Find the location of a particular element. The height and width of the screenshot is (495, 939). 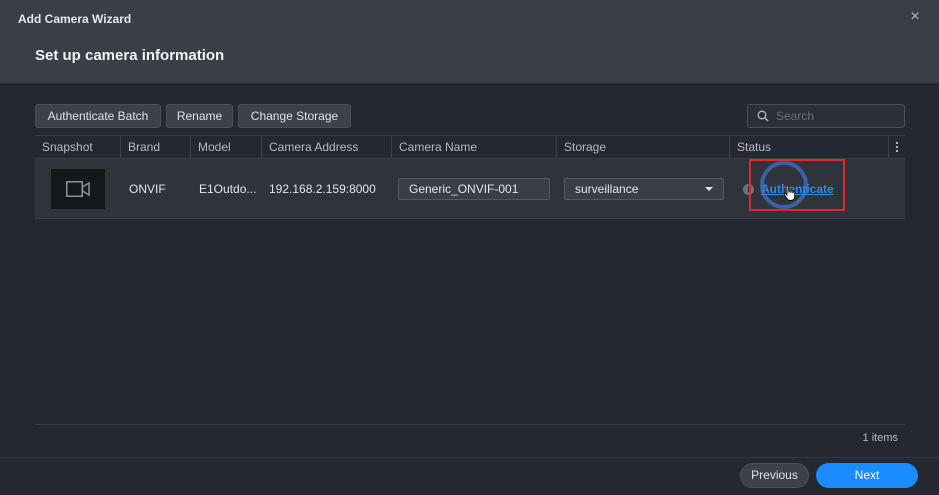

storage-select: surveillance is located at coordinates (644, 189).